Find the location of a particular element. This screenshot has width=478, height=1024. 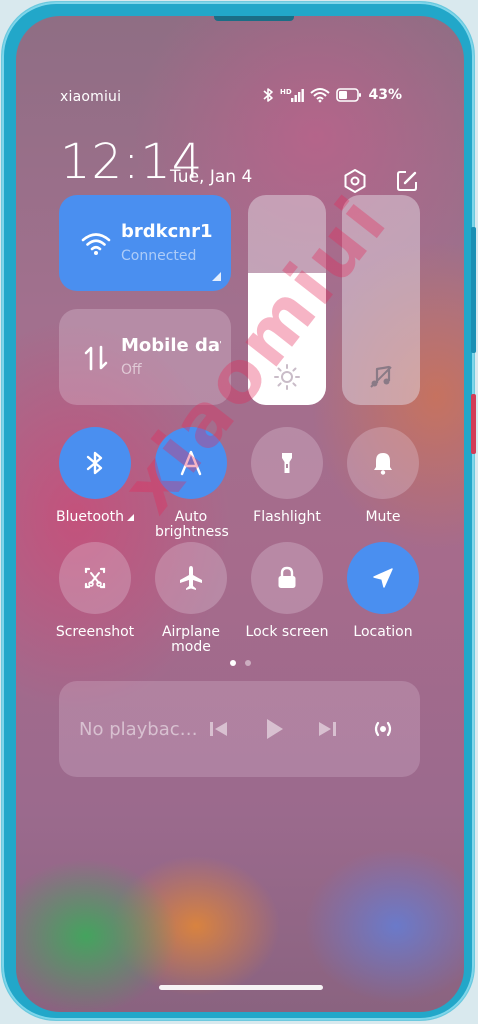

mute-toggle: Mute is located at coordinates (383, 476).